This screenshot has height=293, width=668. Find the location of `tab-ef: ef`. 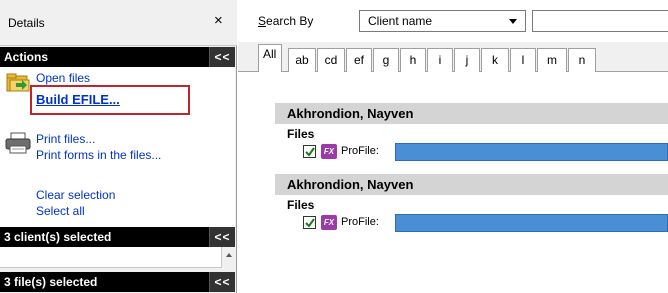

tab-ef: ef is located at coordinates (359, 60).